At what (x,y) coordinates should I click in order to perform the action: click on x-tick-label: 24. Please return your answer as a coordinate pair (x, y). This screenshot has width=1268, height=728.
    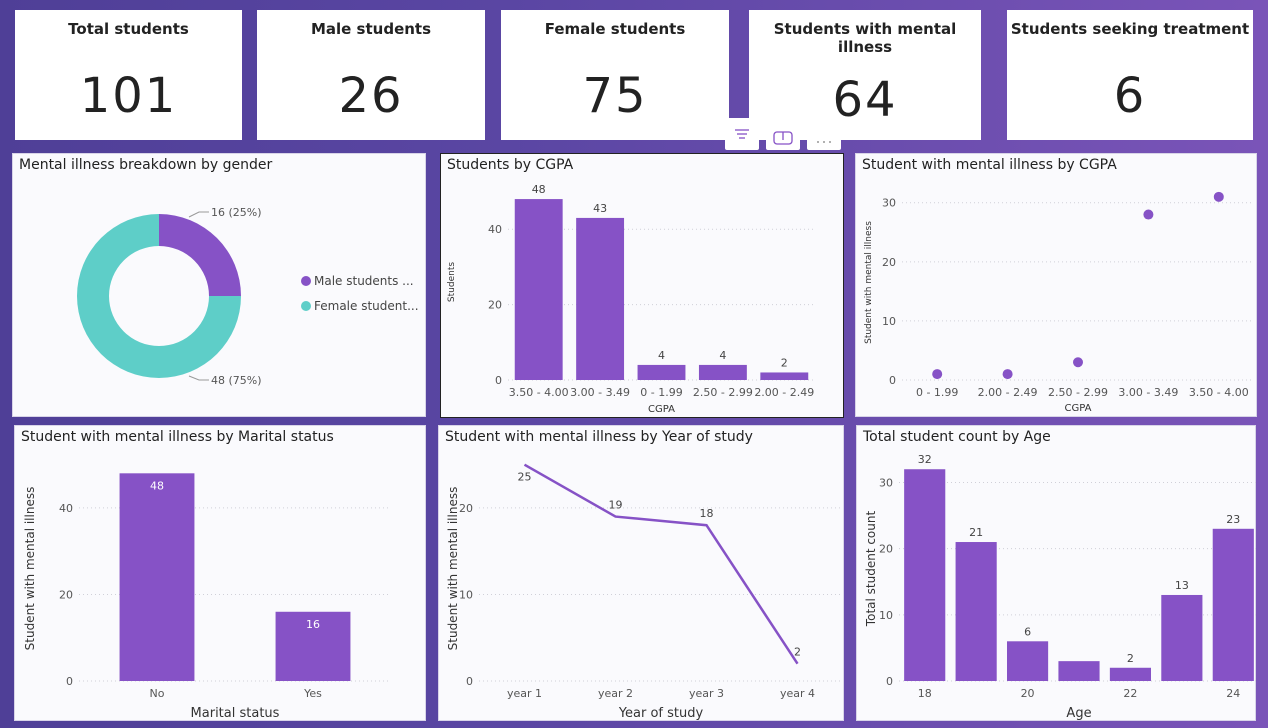
    Looking at the image, I should click on (1233, 693).